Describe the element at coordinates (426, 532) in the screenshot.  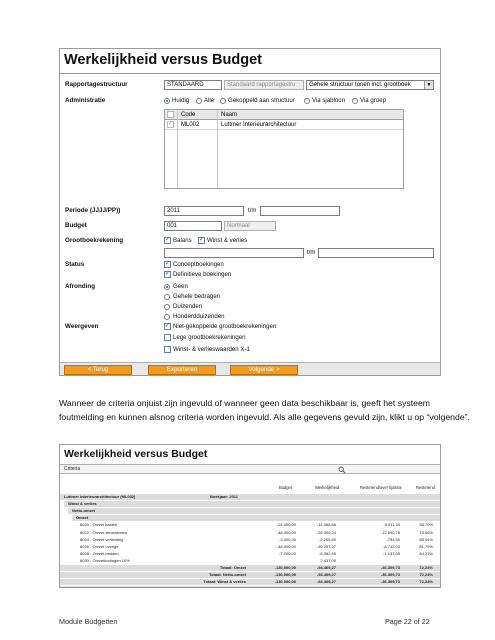
I see `percent-value: 73,56%` at that location.